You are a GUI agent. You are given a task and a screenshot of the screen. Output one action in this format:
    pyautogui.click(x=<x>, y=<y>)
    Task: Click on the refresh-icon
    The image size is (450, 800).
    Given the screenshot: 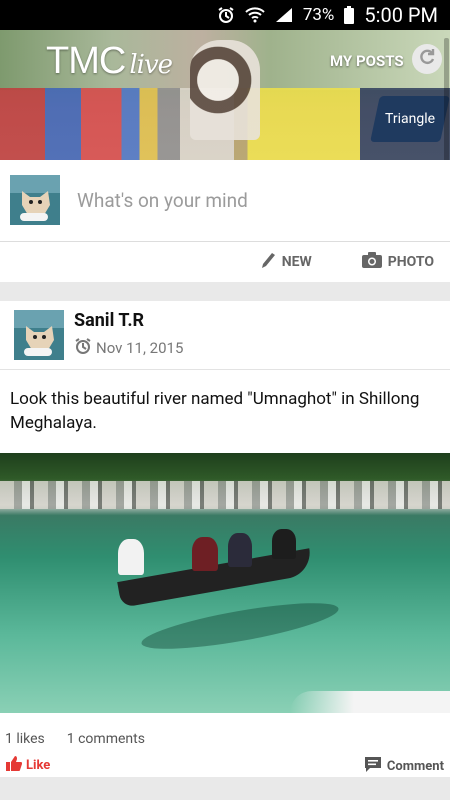 What is the action you would take?
    pyautogui.click(x=427, y=59)
    